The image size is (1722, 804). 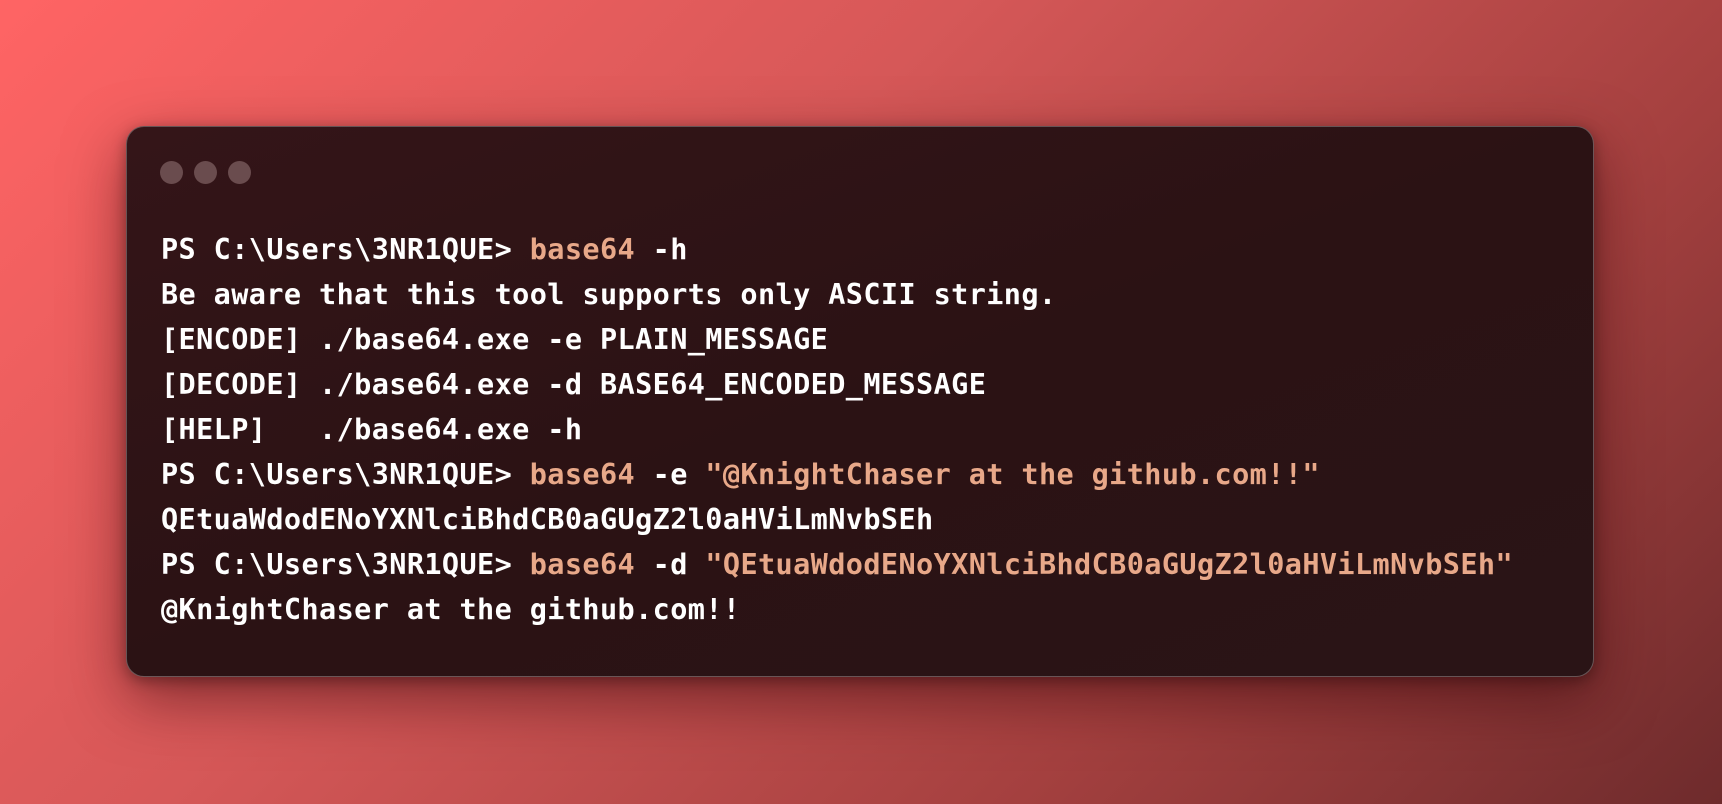 What do you see at coordinates (1012, 474) in the screenshot?
I see `command-string-arg: "@KnightChaser at the github.com!!"` at bounding box center [1012, 474].